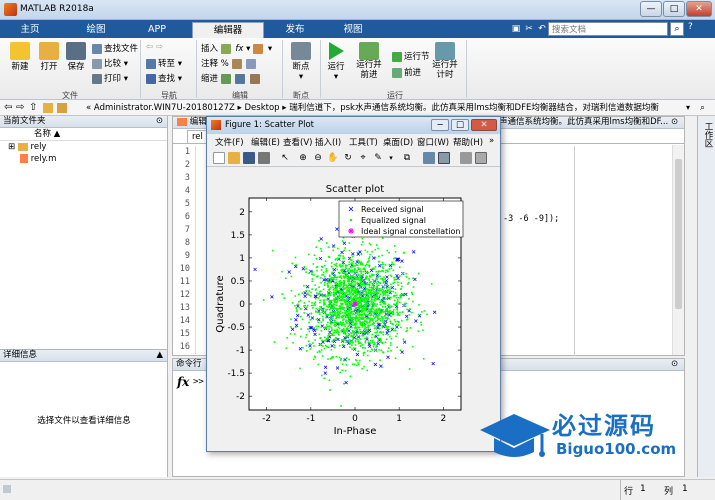  What do you see at coordinates (608, 29) in the screenshot?
I see `search-docs-input` at bounding box center [608, 29].